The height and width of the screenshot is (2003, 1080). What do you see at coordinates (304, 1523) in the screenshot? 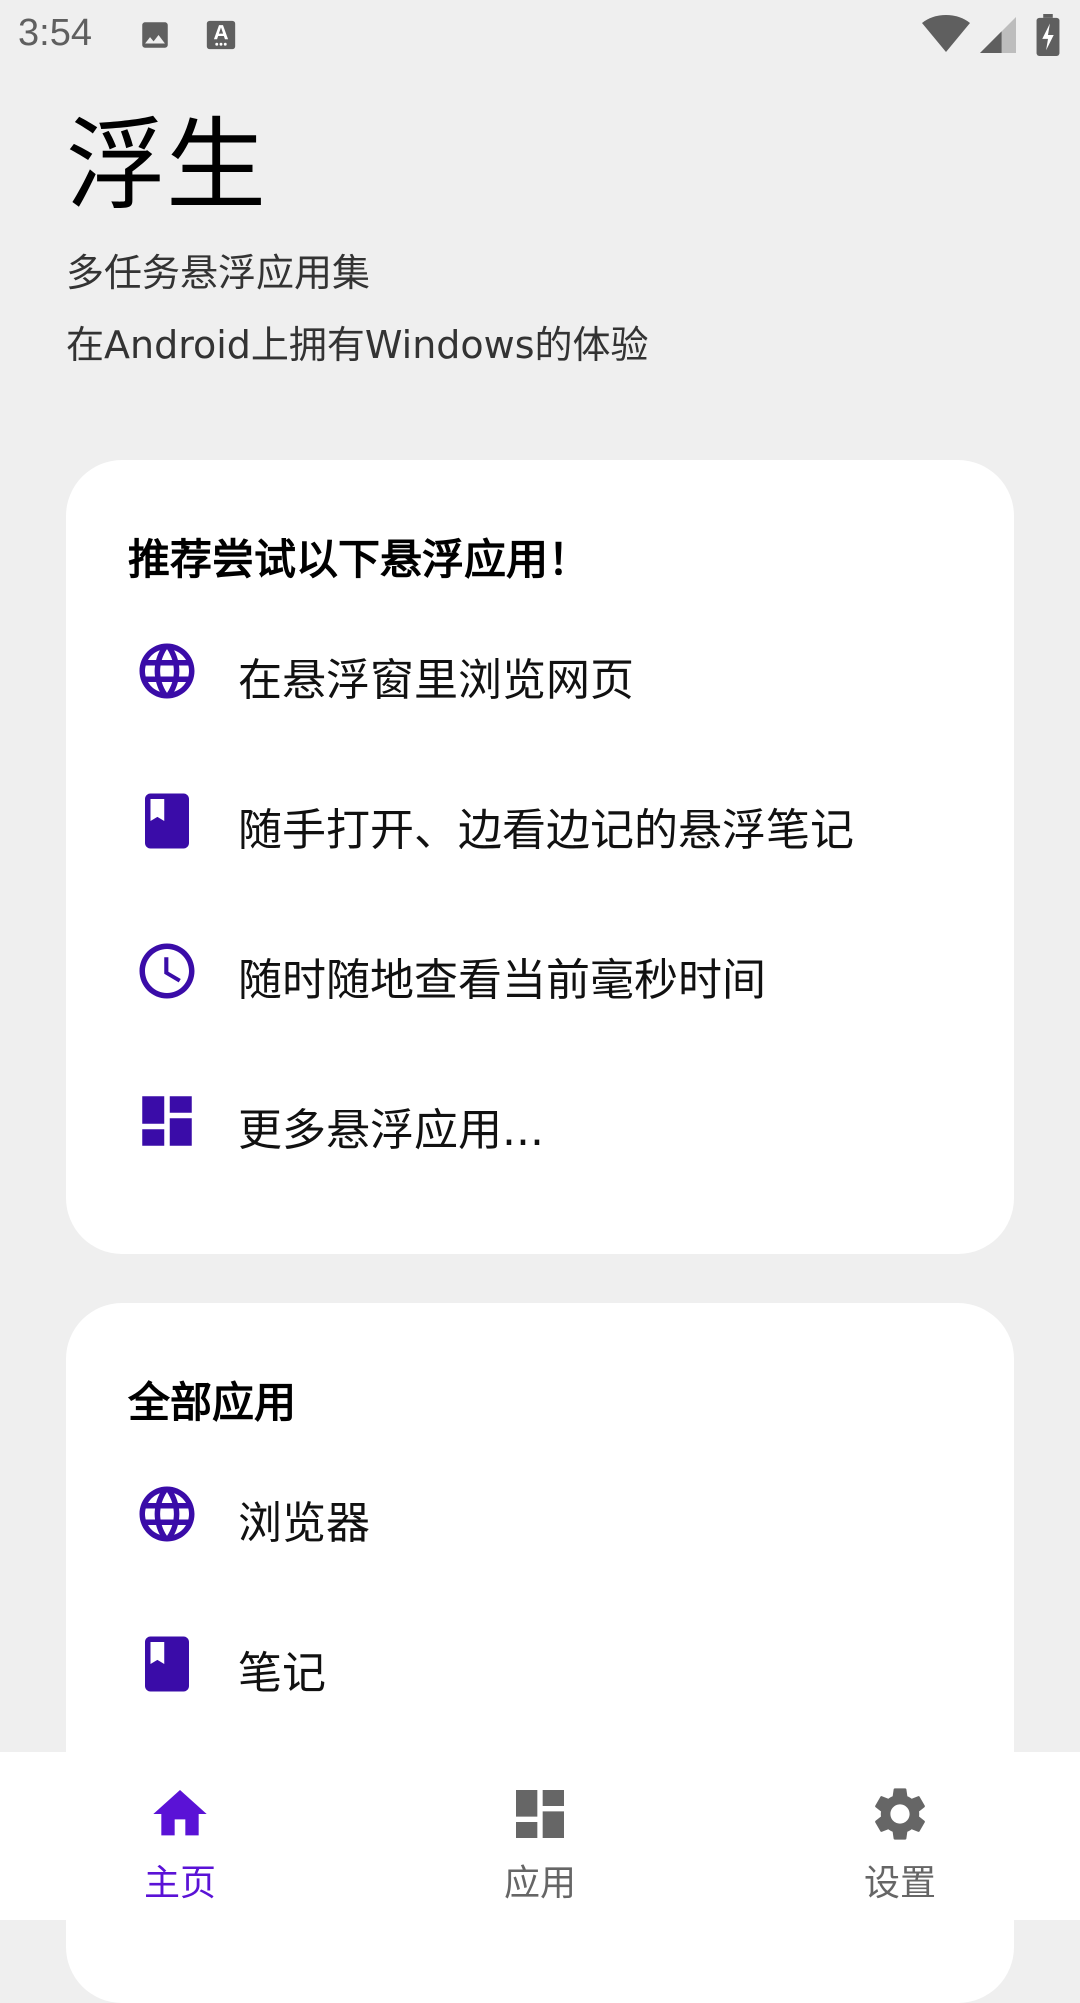
I see `app-item-label: 浏览器` at bounding box center [304, 1523].